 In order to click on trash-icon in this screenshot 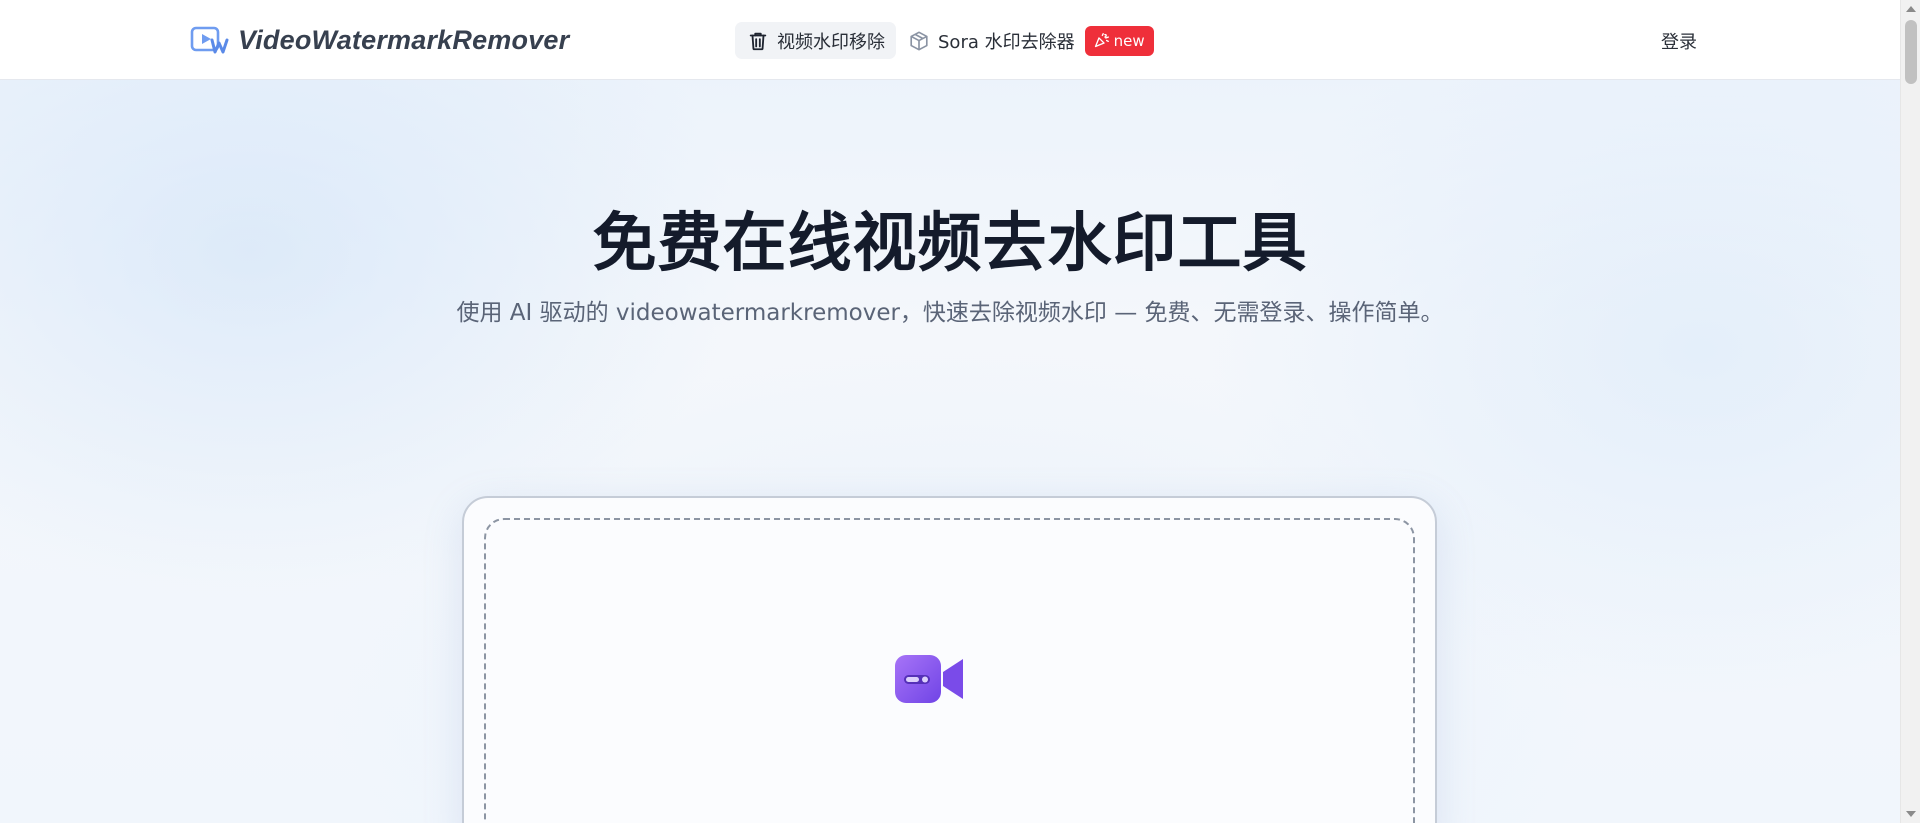, I will do `click(758, 41)`.